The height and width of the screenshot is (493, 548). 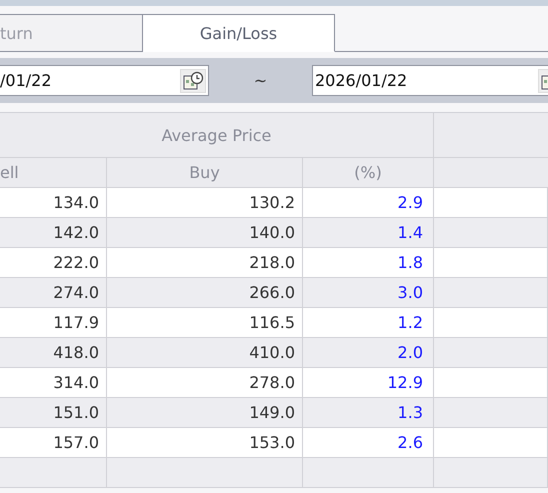 I want to click on table-cell: 218.0, so click(x=205, y=263).